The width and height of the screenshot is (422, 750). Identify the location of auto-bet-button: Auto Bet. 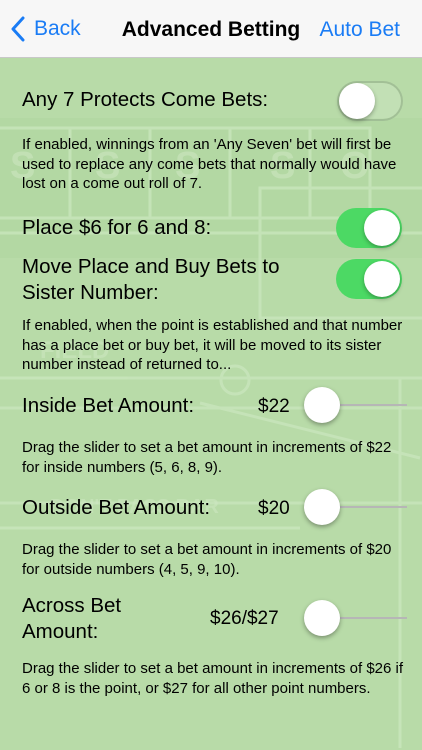
(359, 30).